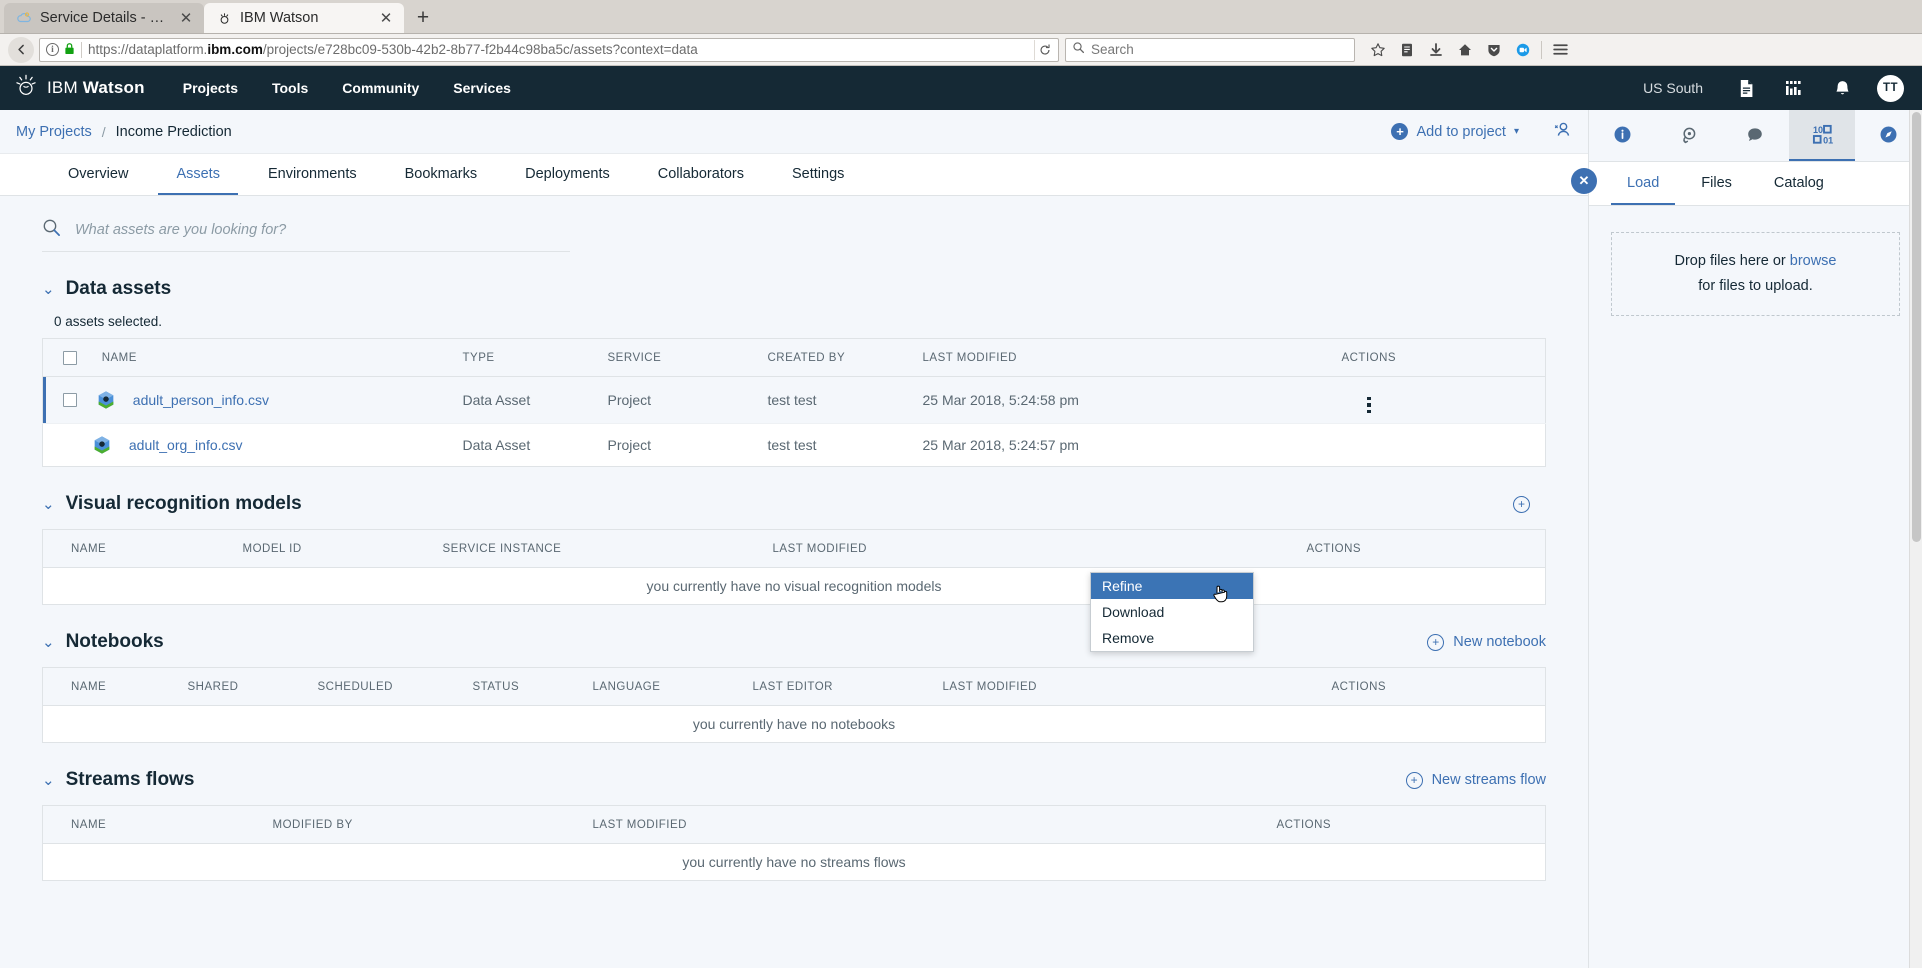  I want to click on col-service-instance: SERVICE INSTANCE, so click(607, 548).